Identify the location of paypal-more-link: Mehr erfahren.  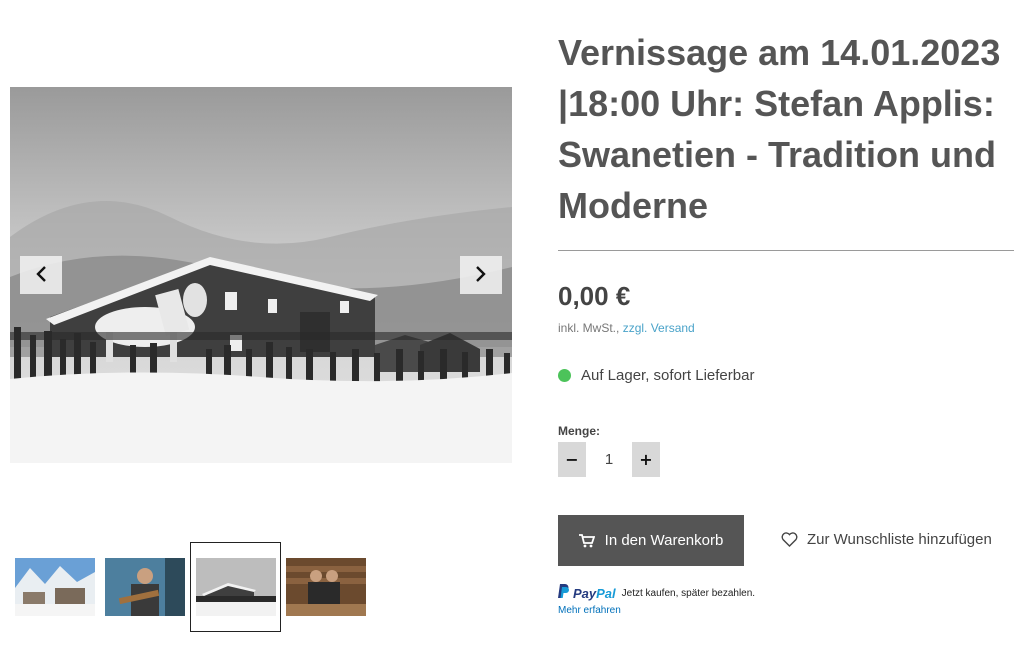
(656, 610).